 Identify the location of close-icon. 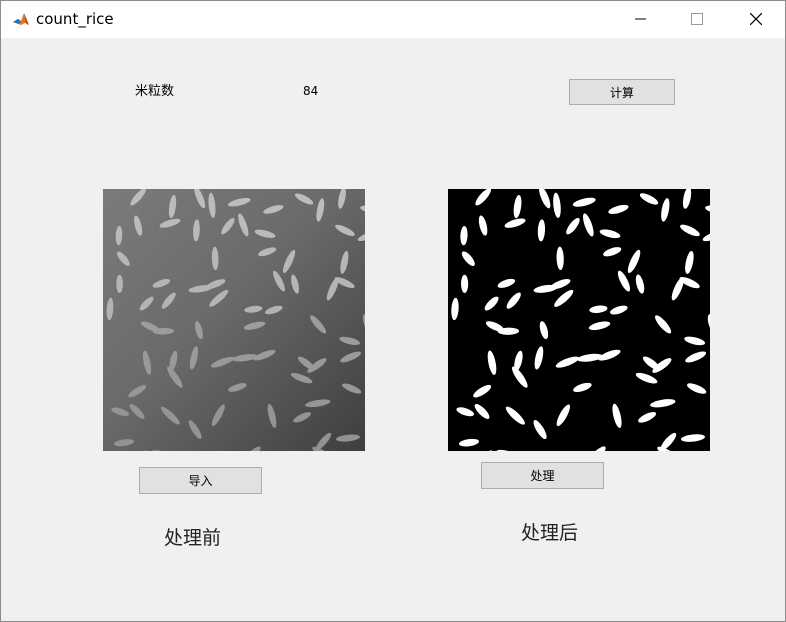
(756, 19).